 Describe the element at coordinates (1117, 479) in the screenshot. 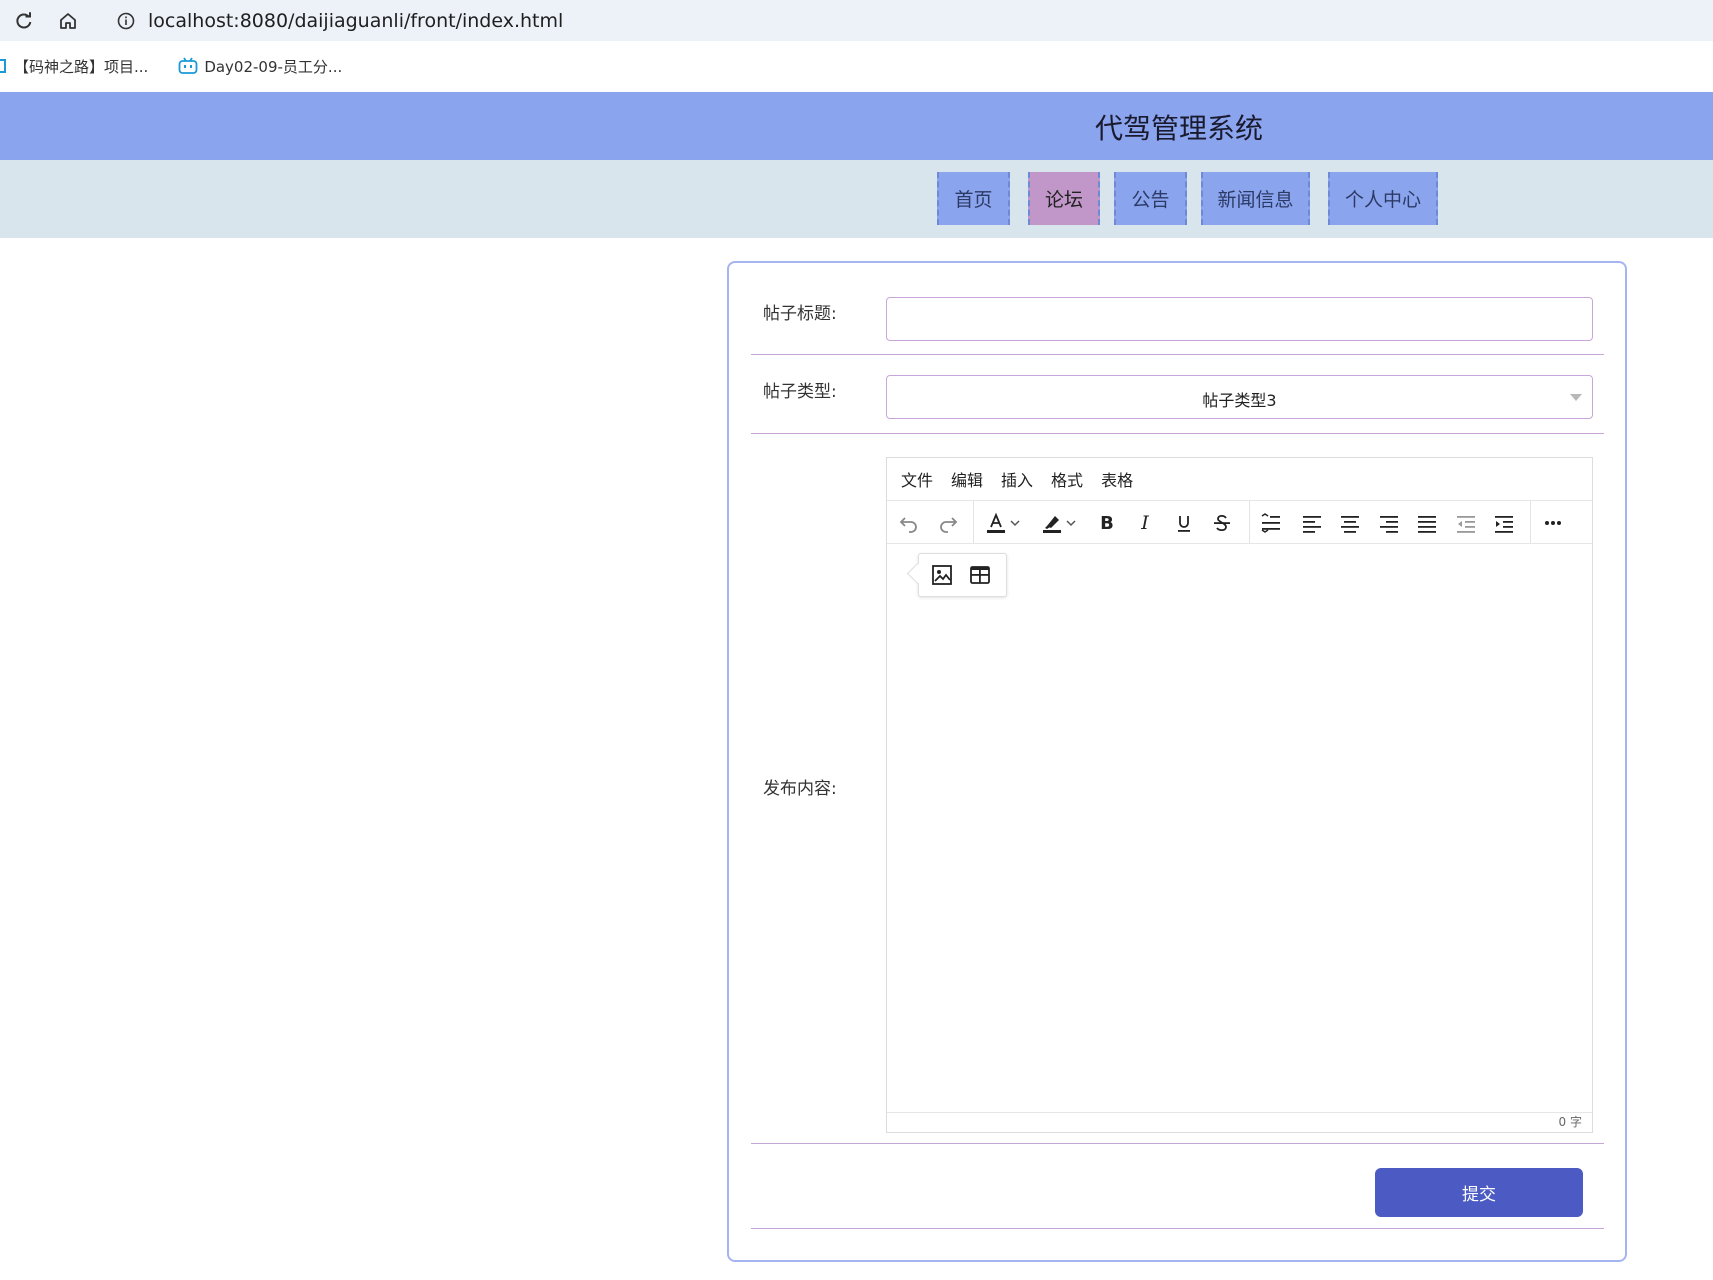

I see `menu-table: 表格` at that location.